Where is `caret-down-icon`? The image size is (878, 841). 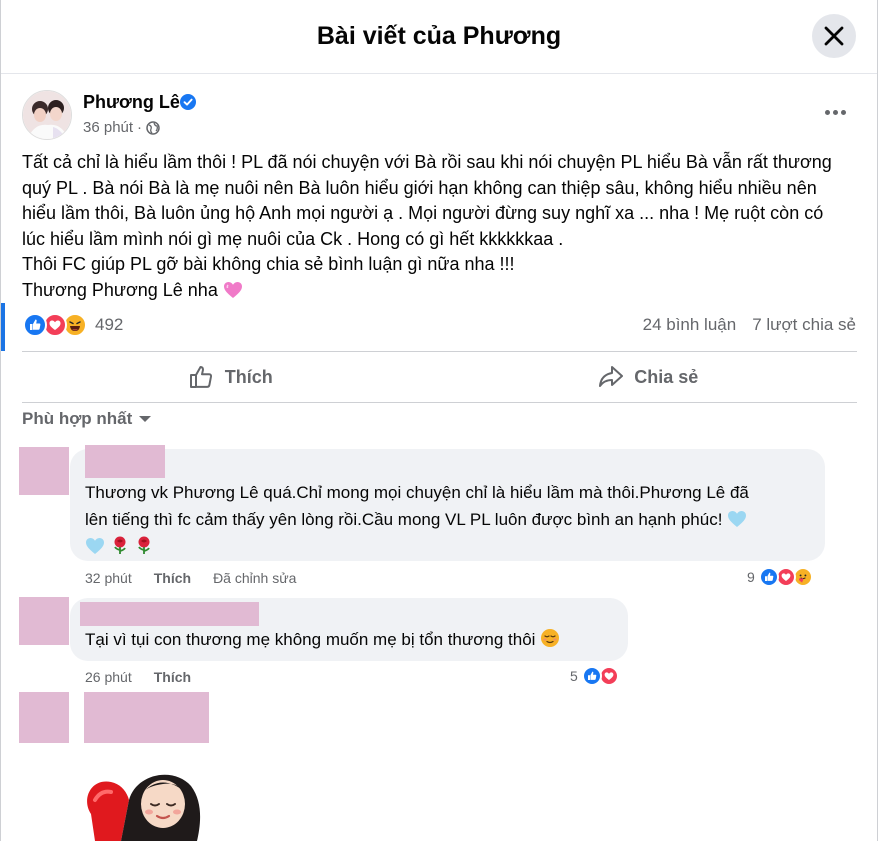 caret-down-icon is located at coordinates (145, 419).